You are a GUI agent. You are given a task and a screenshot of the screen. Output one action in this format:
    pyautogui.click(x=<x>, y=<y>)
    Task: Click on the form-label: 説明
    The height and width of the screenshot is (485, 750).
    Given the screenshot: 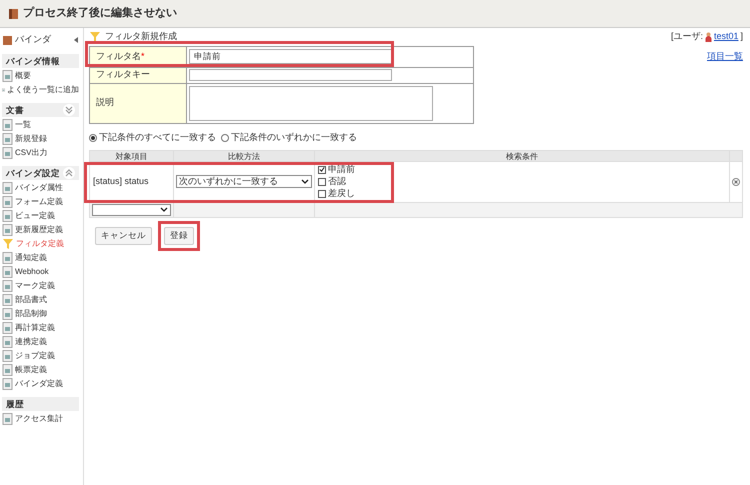 What is the action you would take?
    pyautogui.click(x=138, y=103)
    